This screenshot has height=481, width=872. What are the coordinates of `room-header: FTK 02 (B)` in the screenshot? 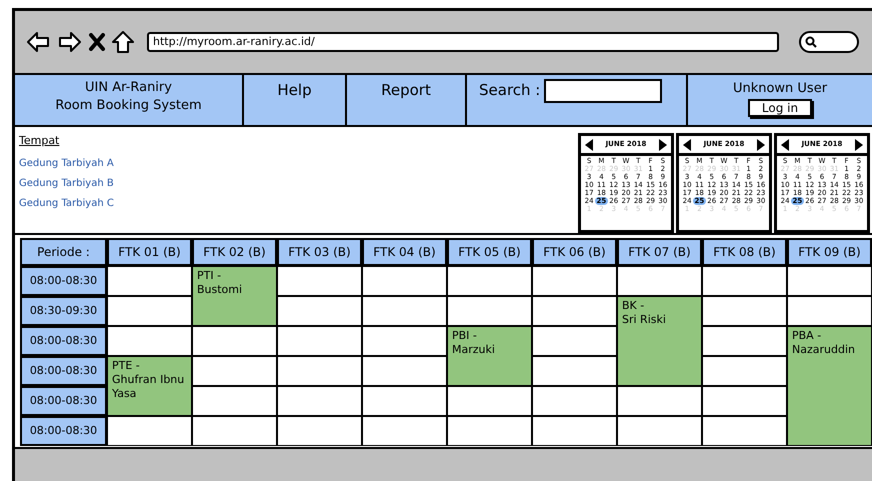 It's located at (234, 252).